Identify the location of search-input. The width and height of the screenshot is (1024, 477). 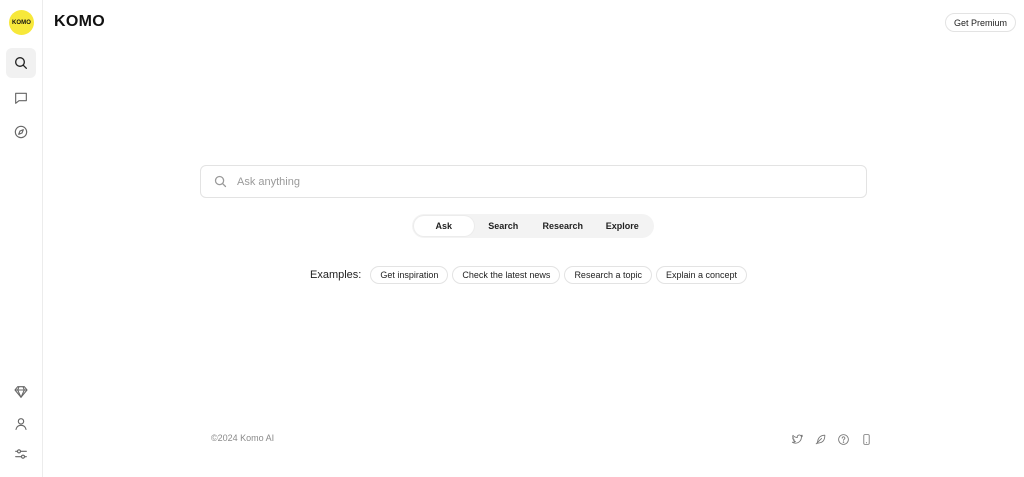
(537, 181).